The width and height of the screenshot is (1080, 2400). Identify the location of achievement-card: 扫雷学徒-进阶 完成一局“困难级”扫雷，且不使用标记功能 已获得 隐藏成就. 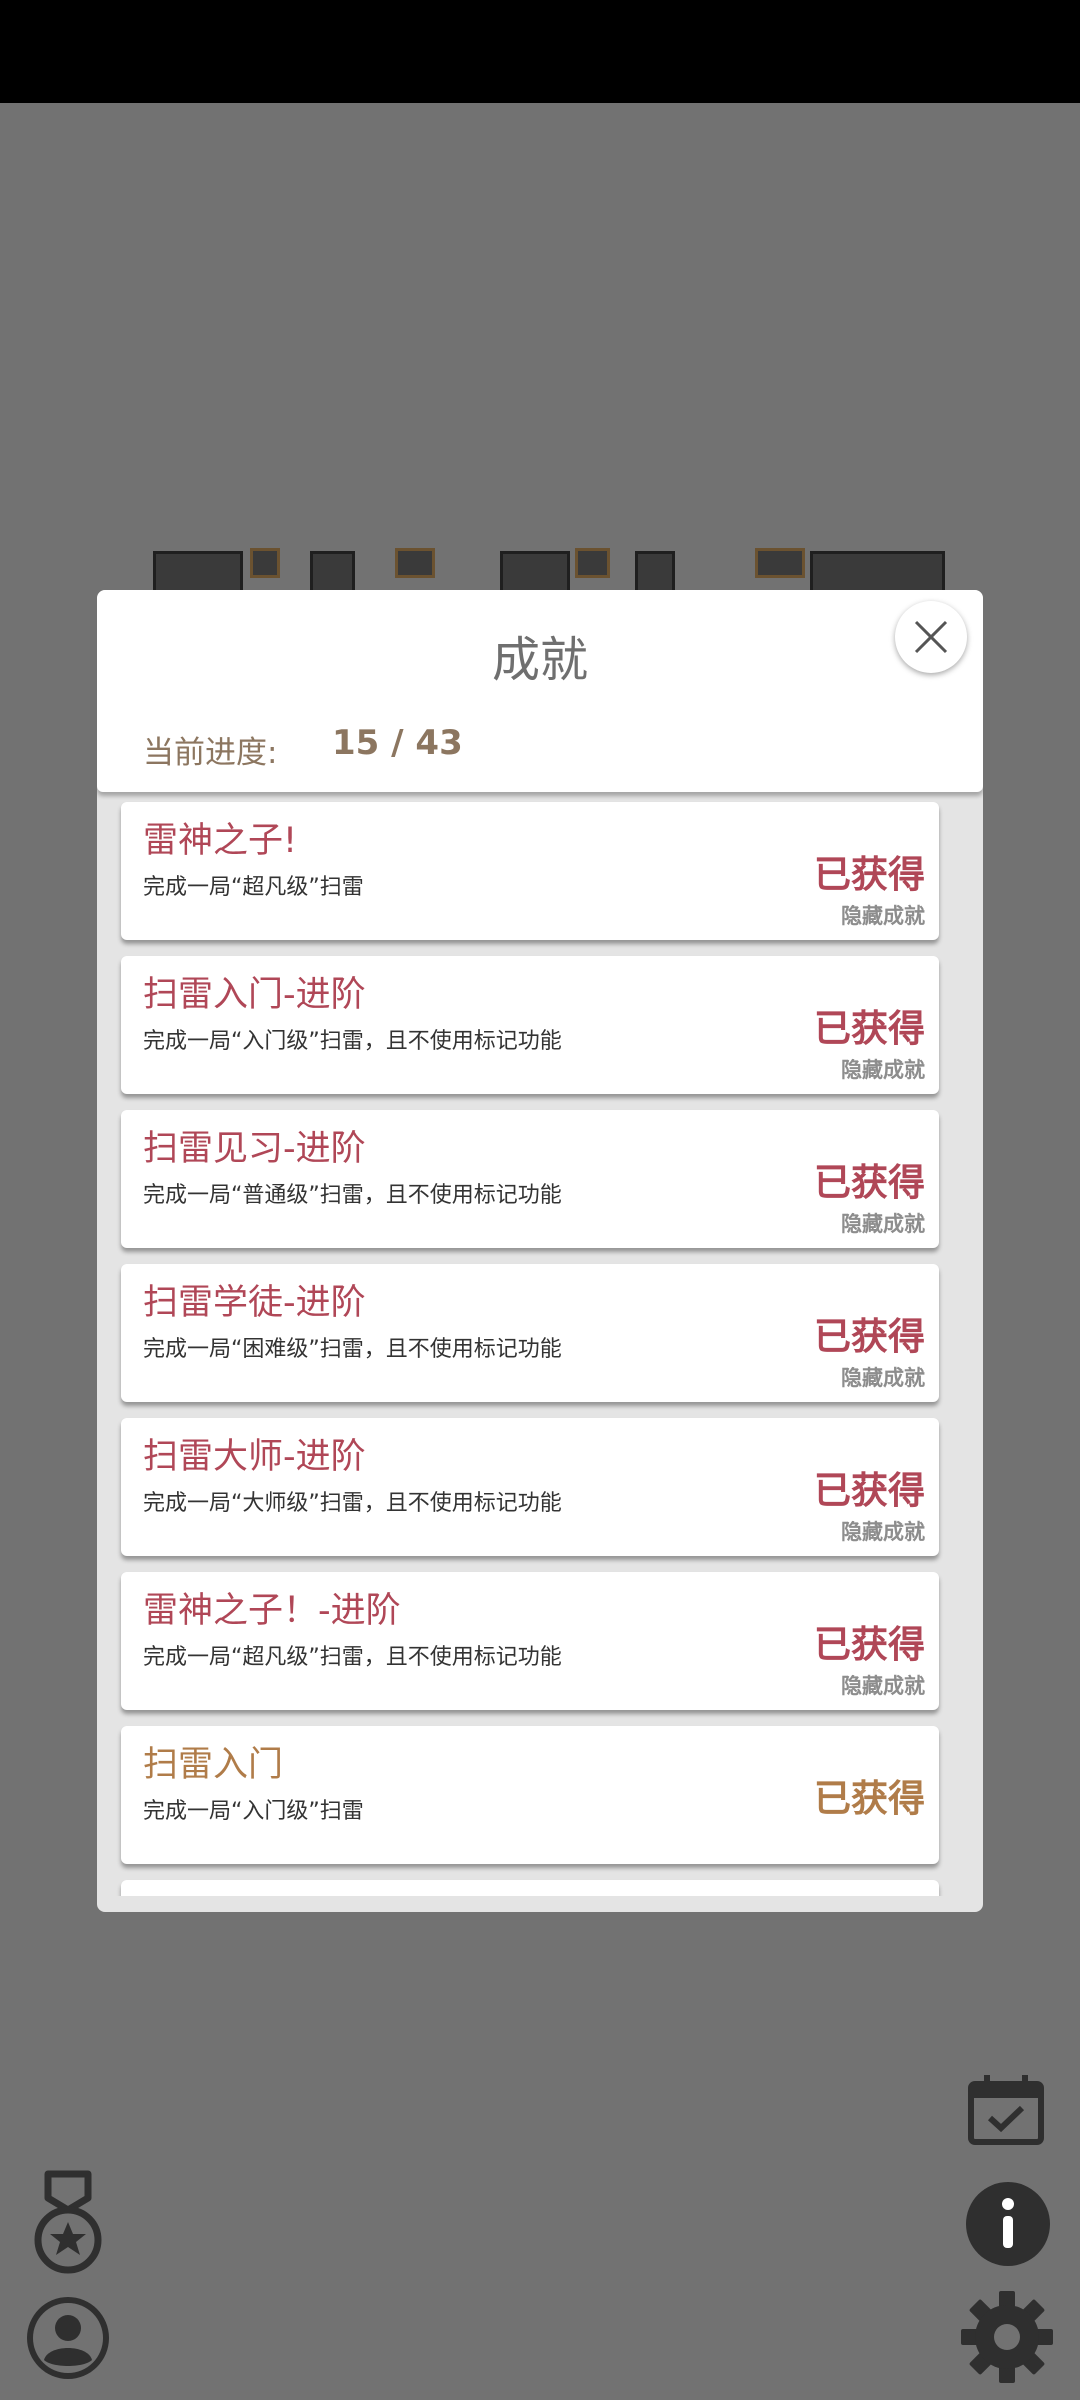
(530, 1333).